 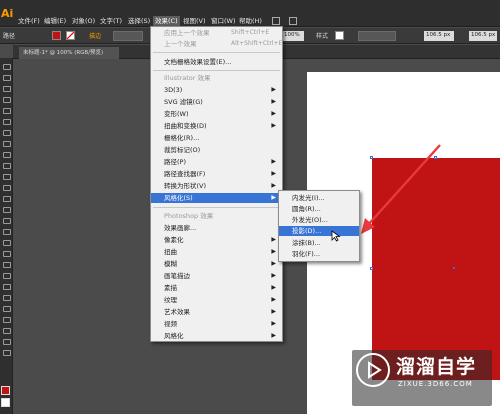 What do you see at coordinates (7, 232) in the screenshot?
I see `shape-builder-tool-icon` at bounding box center [7, 232].